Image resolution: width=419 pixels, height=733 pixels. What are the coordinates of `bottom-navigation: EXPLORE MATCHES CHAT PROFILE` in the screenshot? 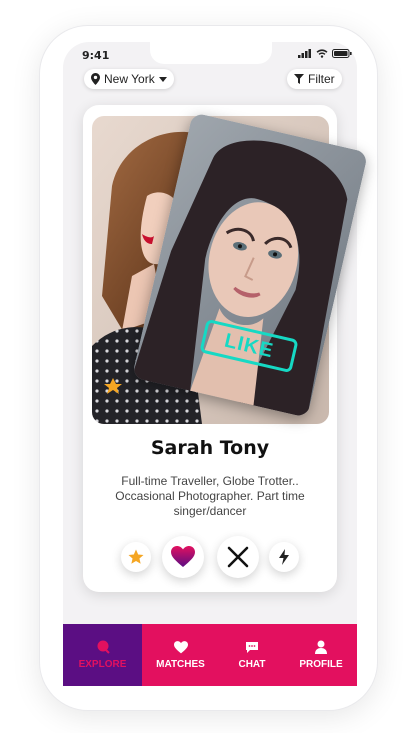 It's located at (210, 655).